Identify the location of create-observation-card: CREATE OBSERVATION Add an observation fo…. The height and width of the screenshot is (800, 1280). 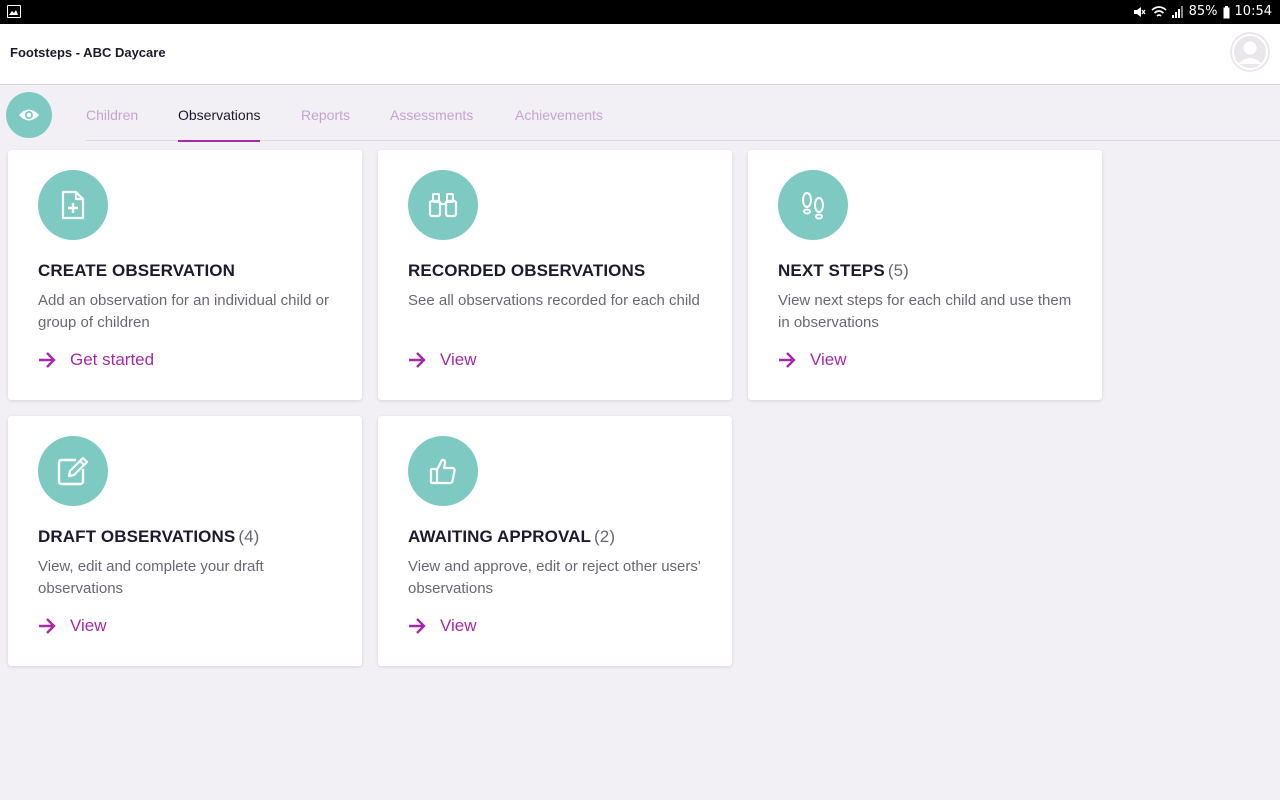
(185, 275).